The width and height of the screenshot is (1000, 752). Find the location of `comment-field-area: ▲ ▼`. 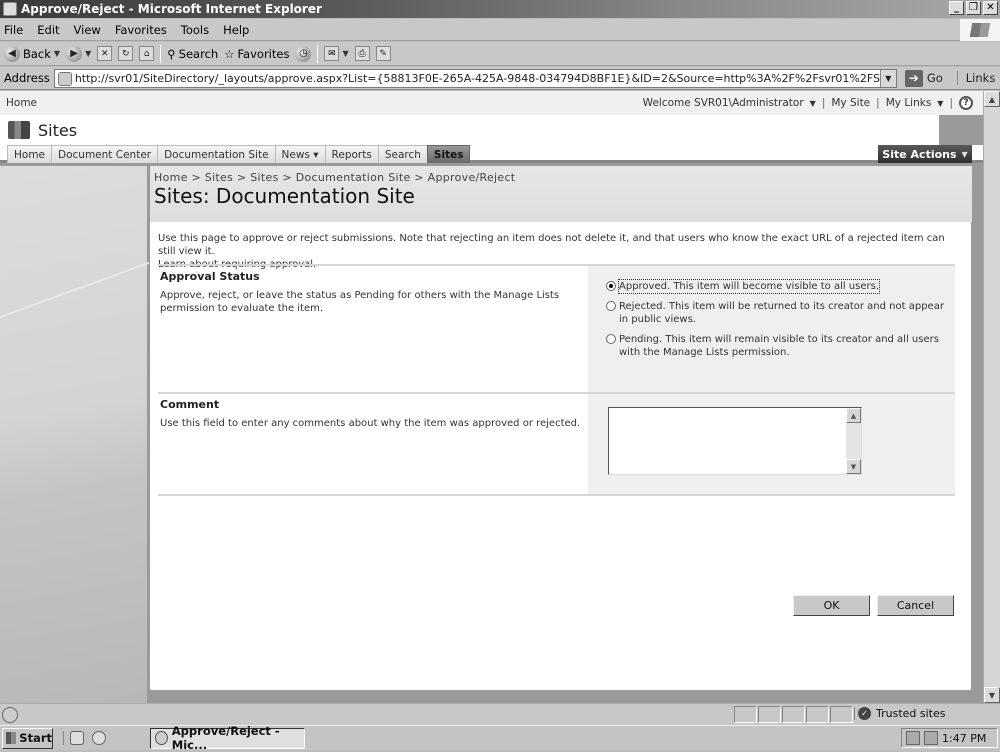

comment-field-area: ▲ ▼ is located at coordinates (771, 444).